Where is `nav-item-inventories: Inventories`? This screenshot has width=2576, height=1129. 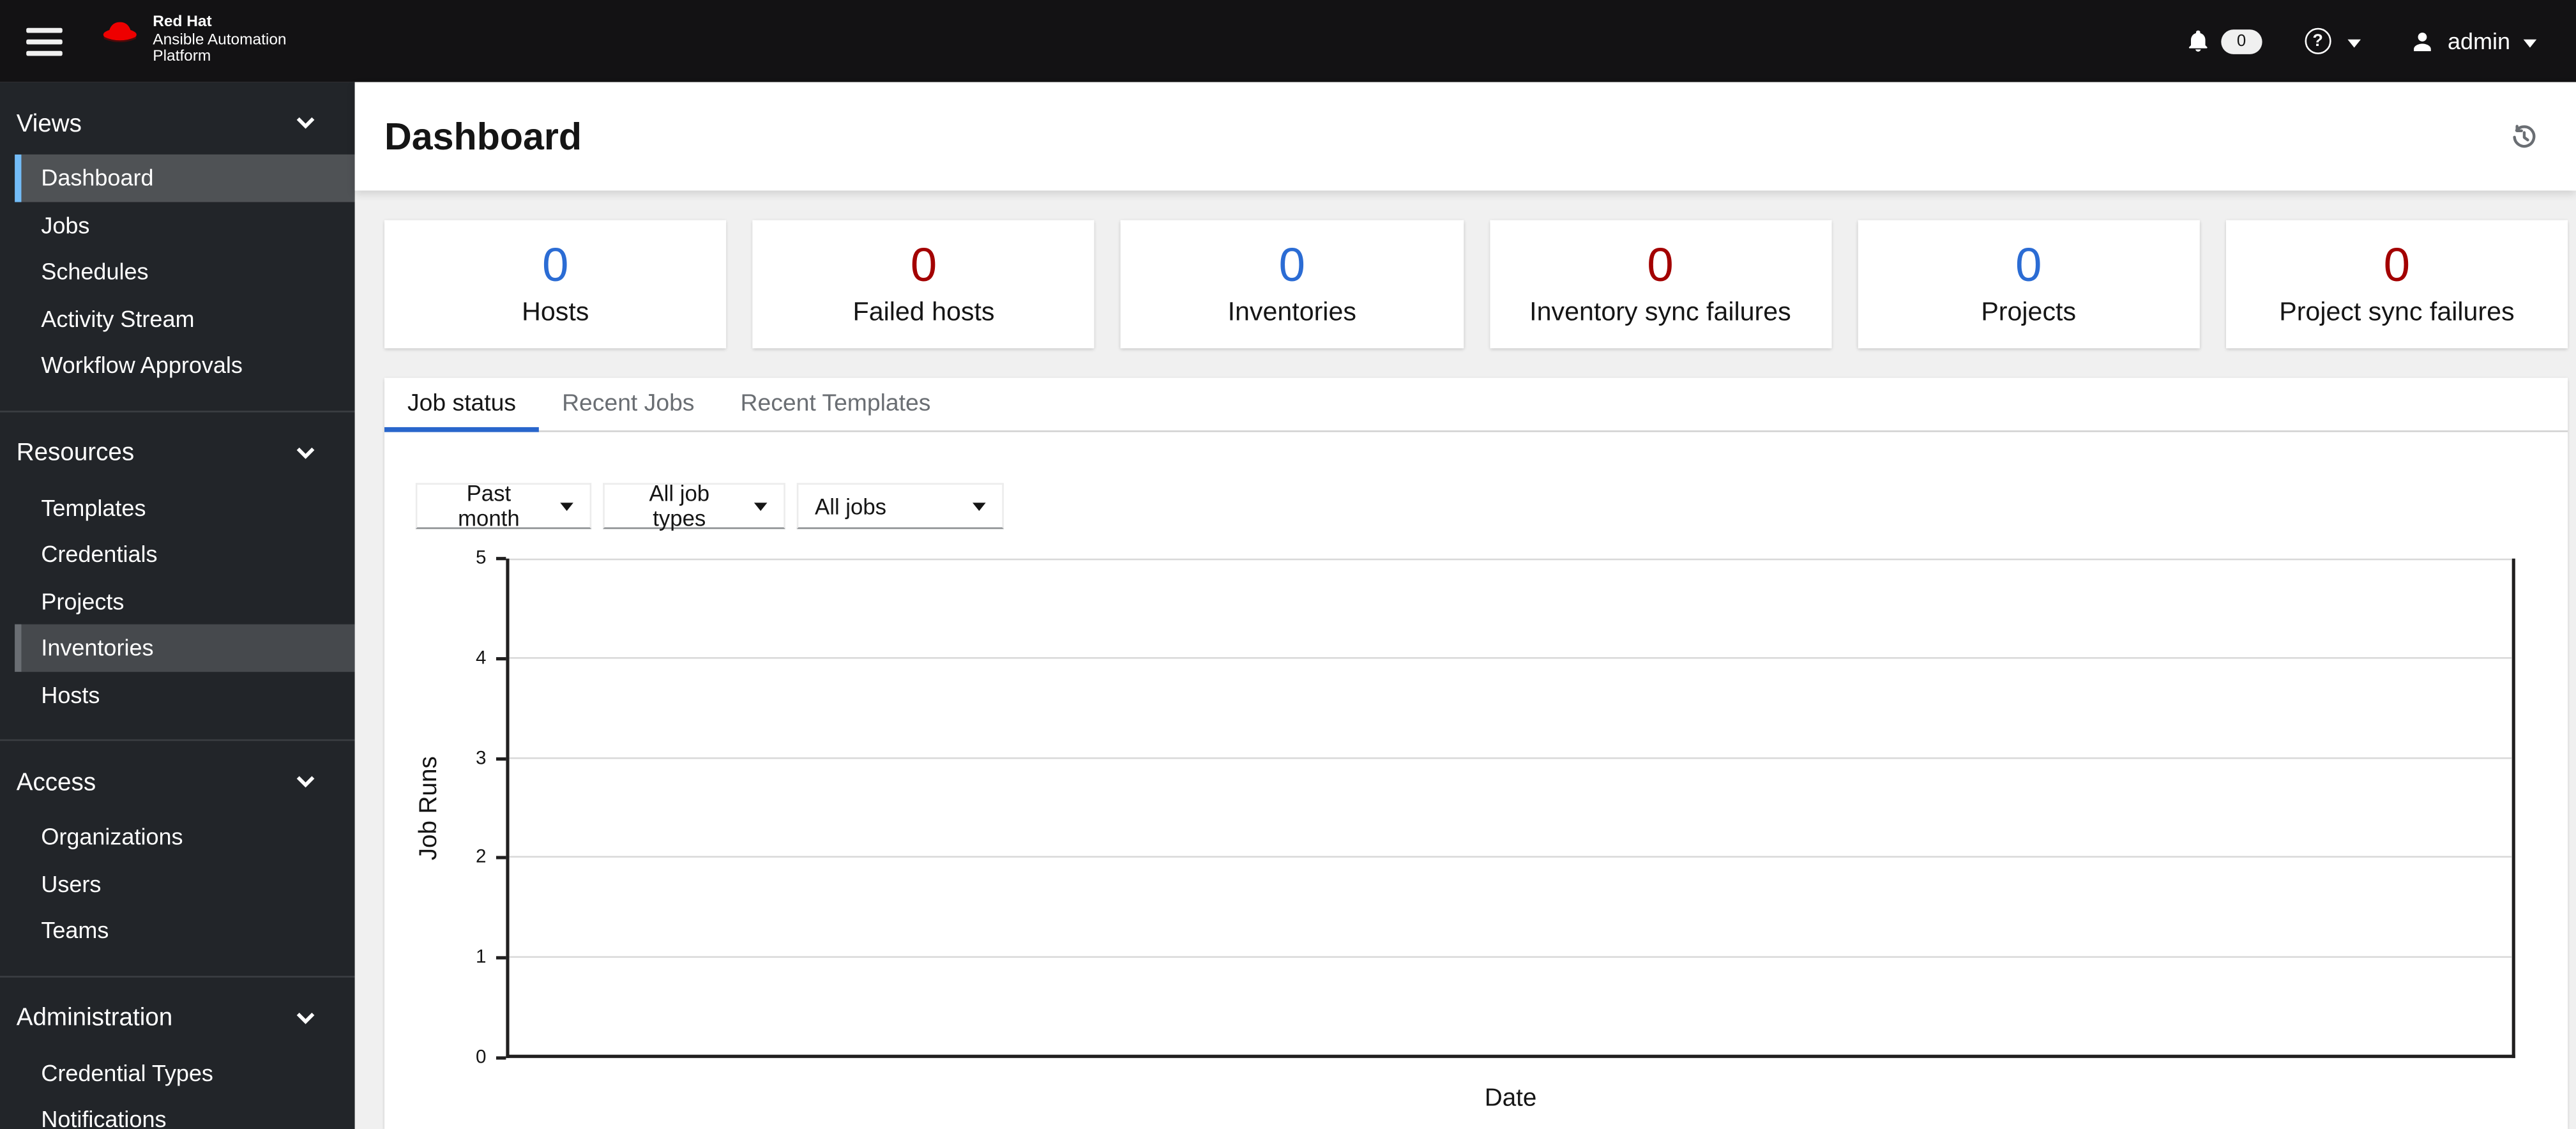
nav-item-inventories: Inventories is located at coordinates (185, 647).